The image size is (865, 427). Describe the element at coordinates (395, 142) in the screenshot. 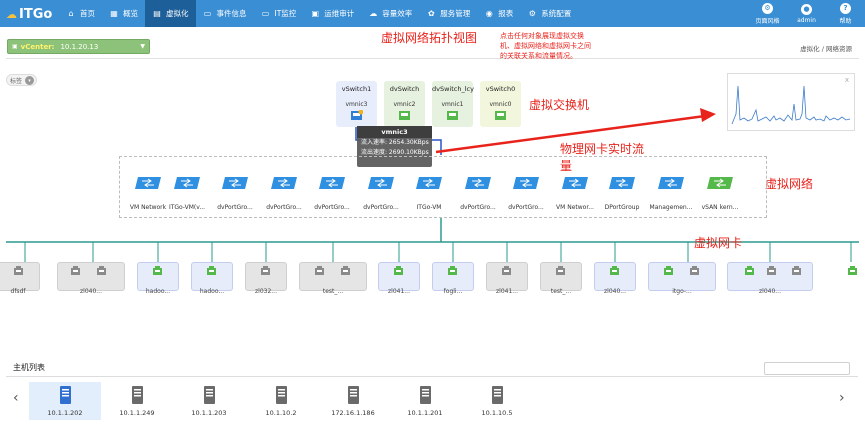

I see `tooltip-rx: 流入速率: 2654.30KBps` at that location.